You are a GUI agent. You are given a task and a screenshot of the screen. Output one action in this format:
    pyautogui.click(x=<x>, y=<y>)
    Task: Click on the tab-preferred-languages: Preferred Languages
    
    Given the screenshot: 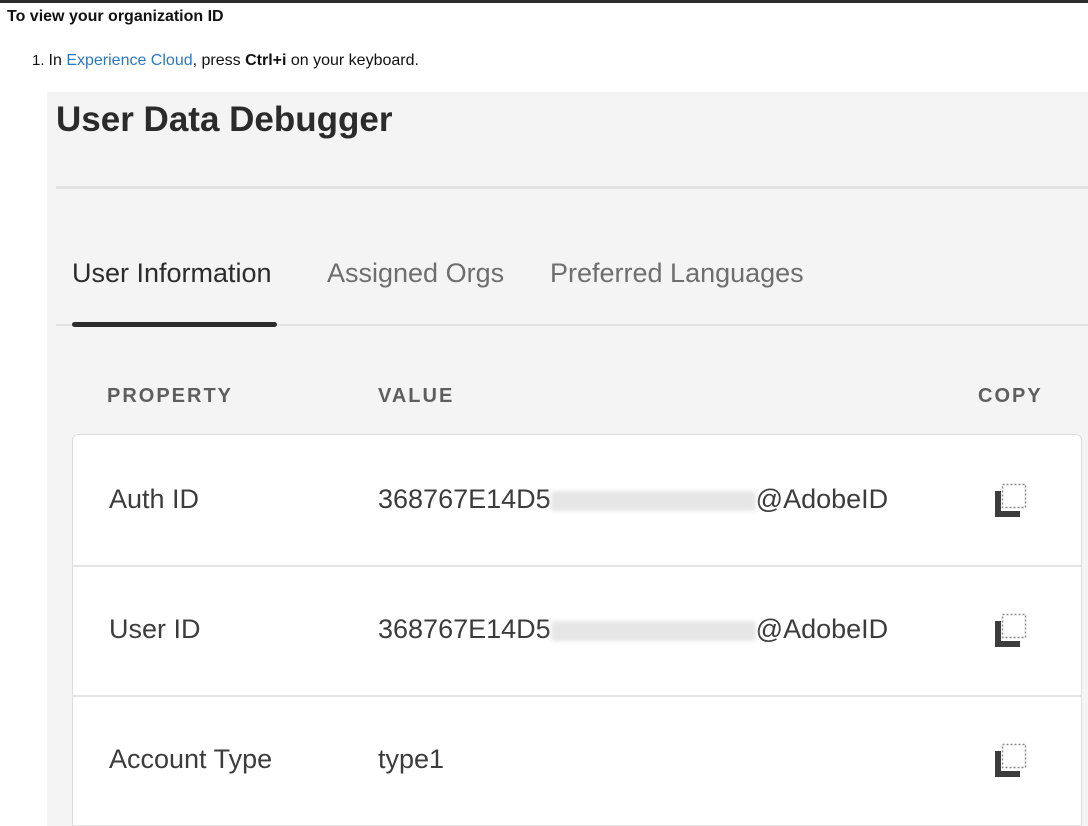 What is the action you would take?
    pyautogui.click(x=677, y=273)
    